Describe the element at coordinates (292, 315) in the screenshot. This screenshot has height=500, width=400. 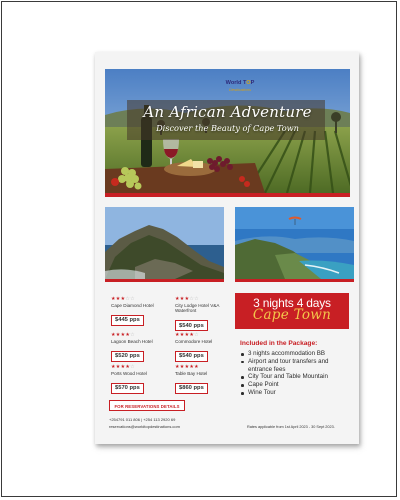
I see `package-destination: Cape Town` at that location.